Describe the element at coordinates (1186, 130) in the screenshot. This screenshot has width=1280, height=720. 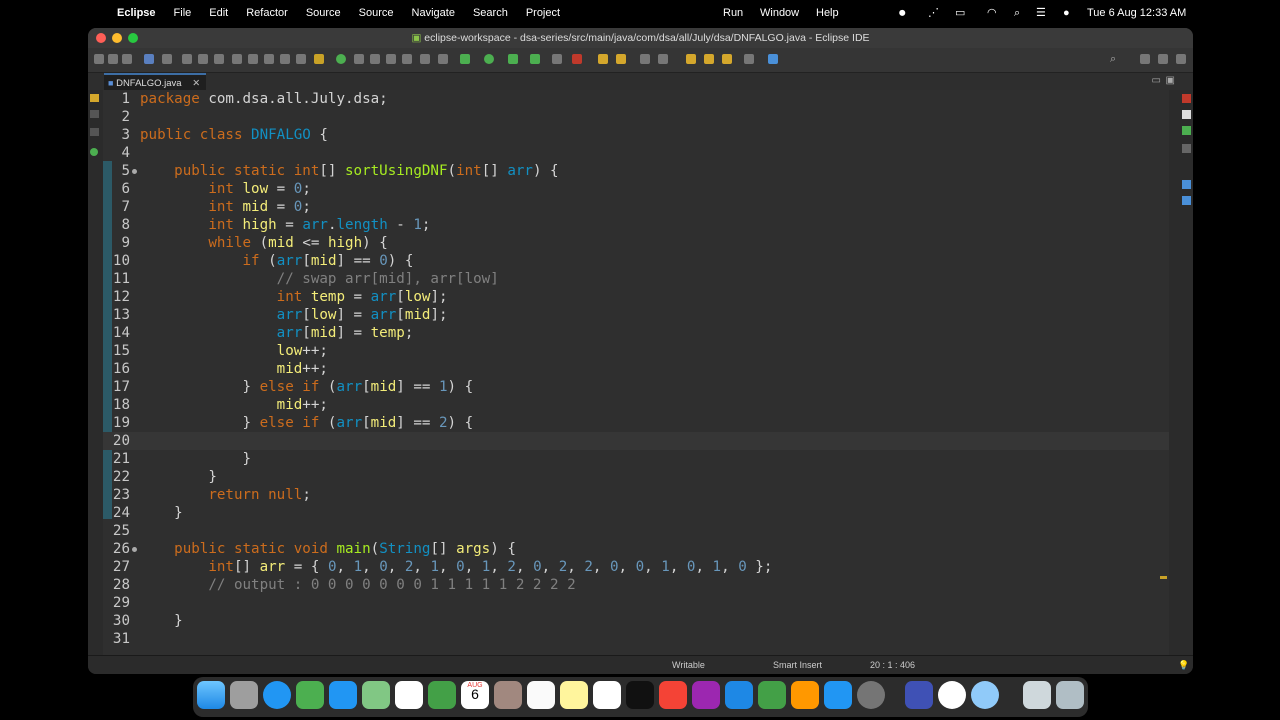
I see `problems-icon` at that location.